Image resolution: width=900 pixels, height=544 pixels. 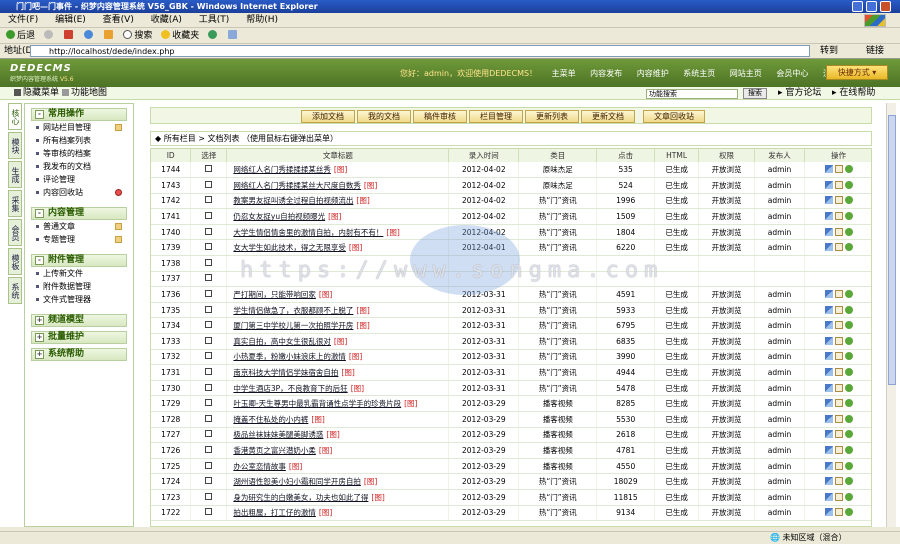 What do you see at coordinates (755, 93) in the screenshot?
I see `func-search-button: 搜索` at bounding box center [755, 93].